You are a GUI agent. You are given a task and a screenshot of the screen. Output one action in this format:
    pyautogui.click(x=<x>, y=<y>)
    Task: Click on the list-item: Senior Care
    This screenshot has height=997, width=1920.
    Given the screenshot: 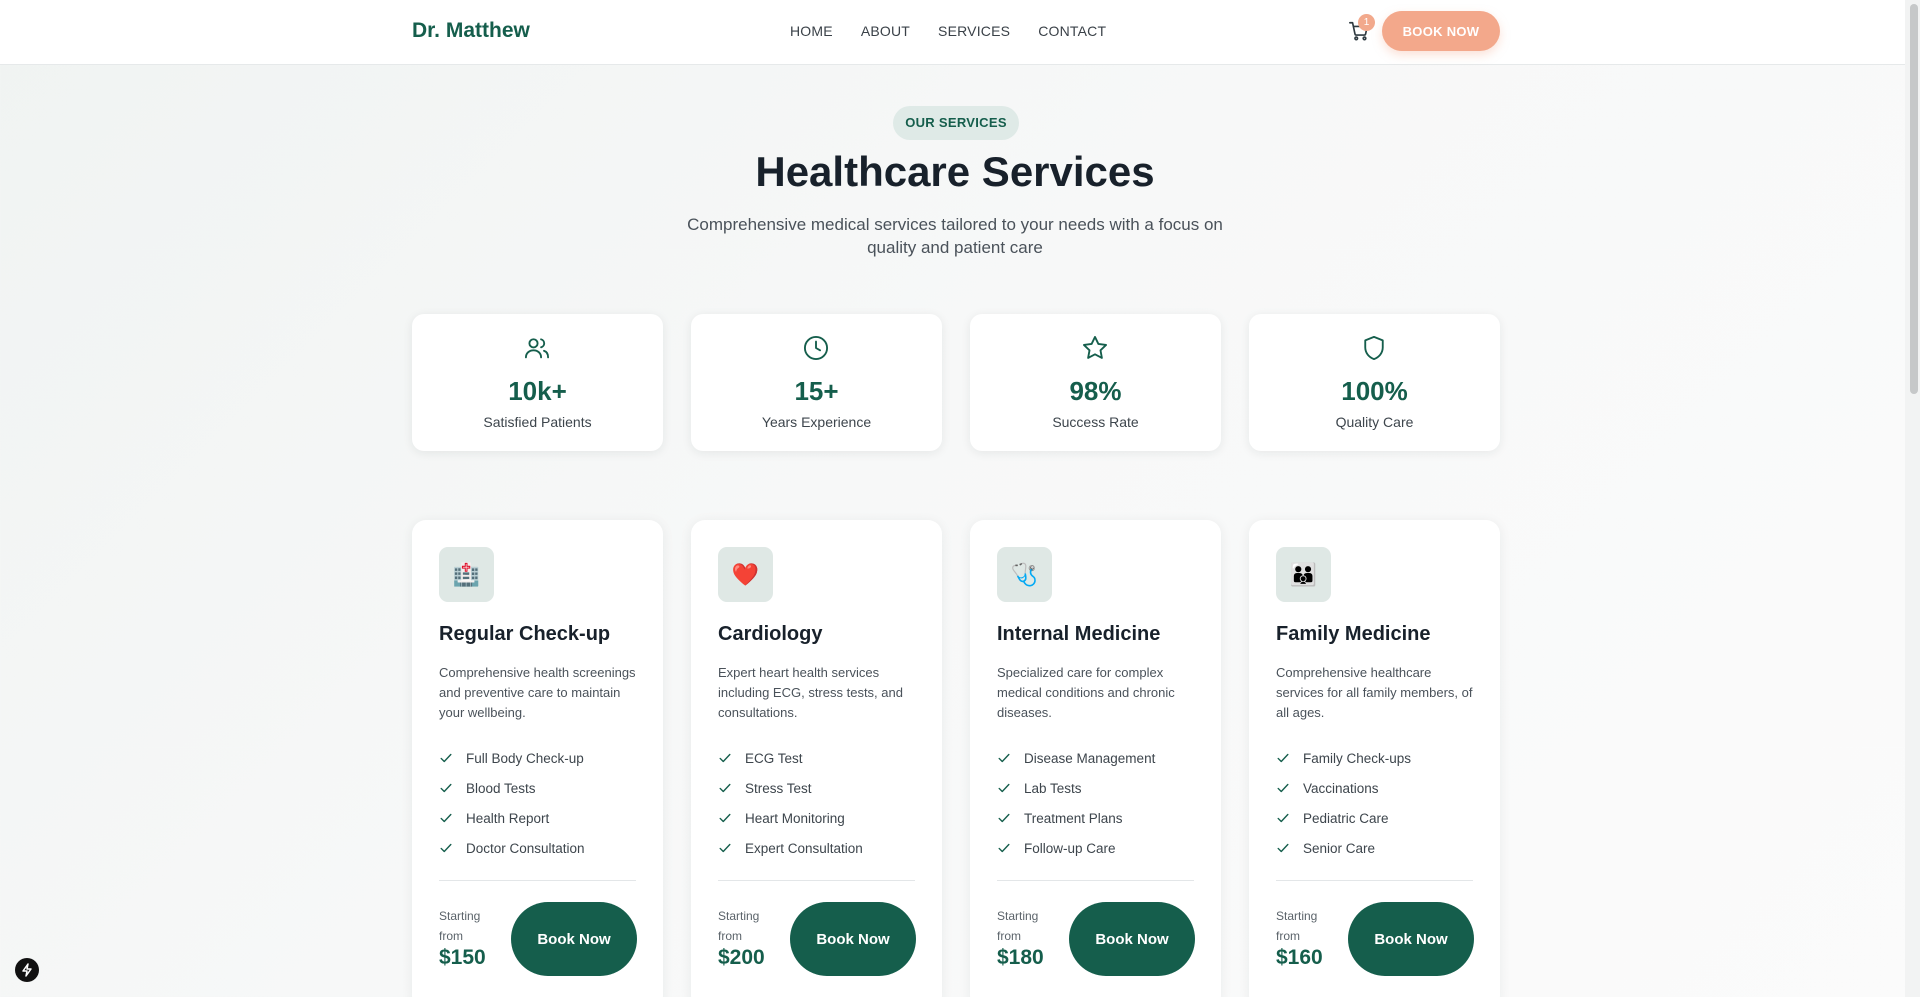 What is the action you would take?
    pyautogui.click(x=1343, y=848)
    